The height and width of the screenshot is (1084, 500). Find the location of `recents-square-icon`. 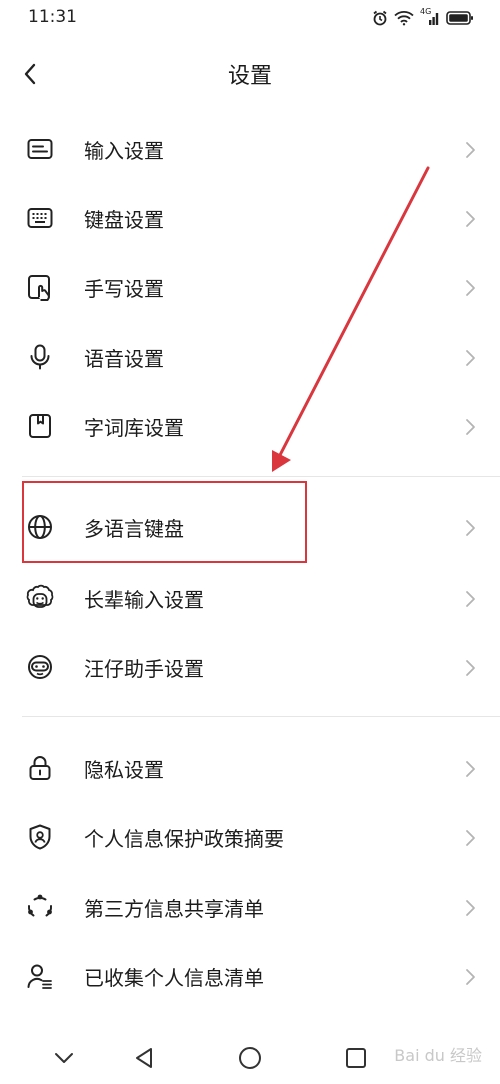

recents-square-icon is located at coordinates (356, 1058).